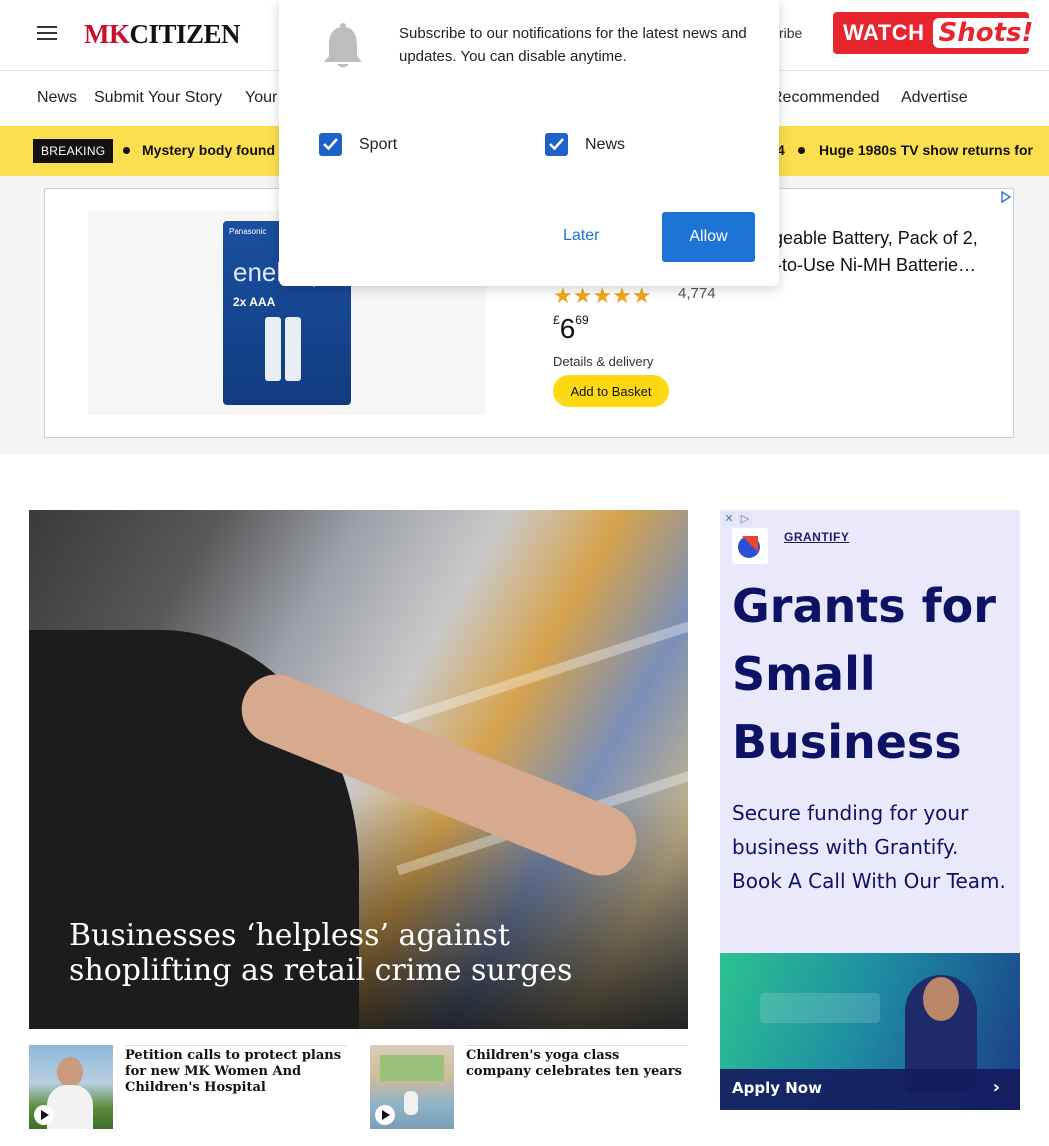 The width and height of the screenshot is (1049, 1146). What do you see at coordinates (729, 519) in the screenshot?
I see `close-ad-icon: ✕` at bounding box center [729, 519].